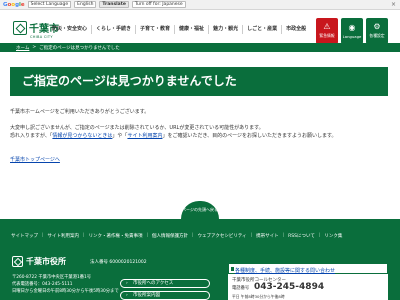  What do you see at coordinates (327, 26) in the screenshot?
I see `warning-icon: ⚠` at bounding box center [327, 26].